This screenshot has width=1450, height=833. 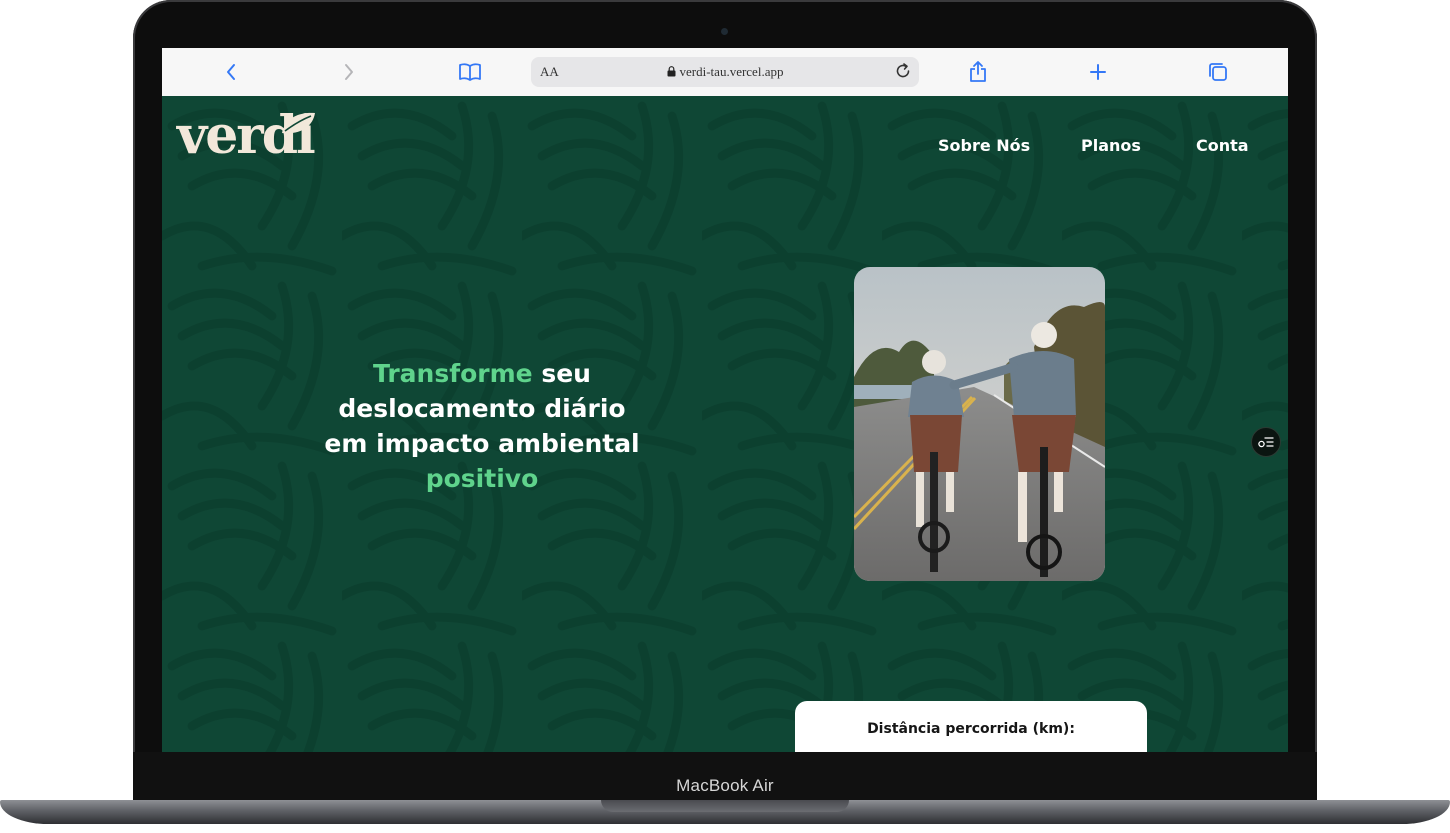 I want to click on chevron-right-icon, so click(x=349, y=72).